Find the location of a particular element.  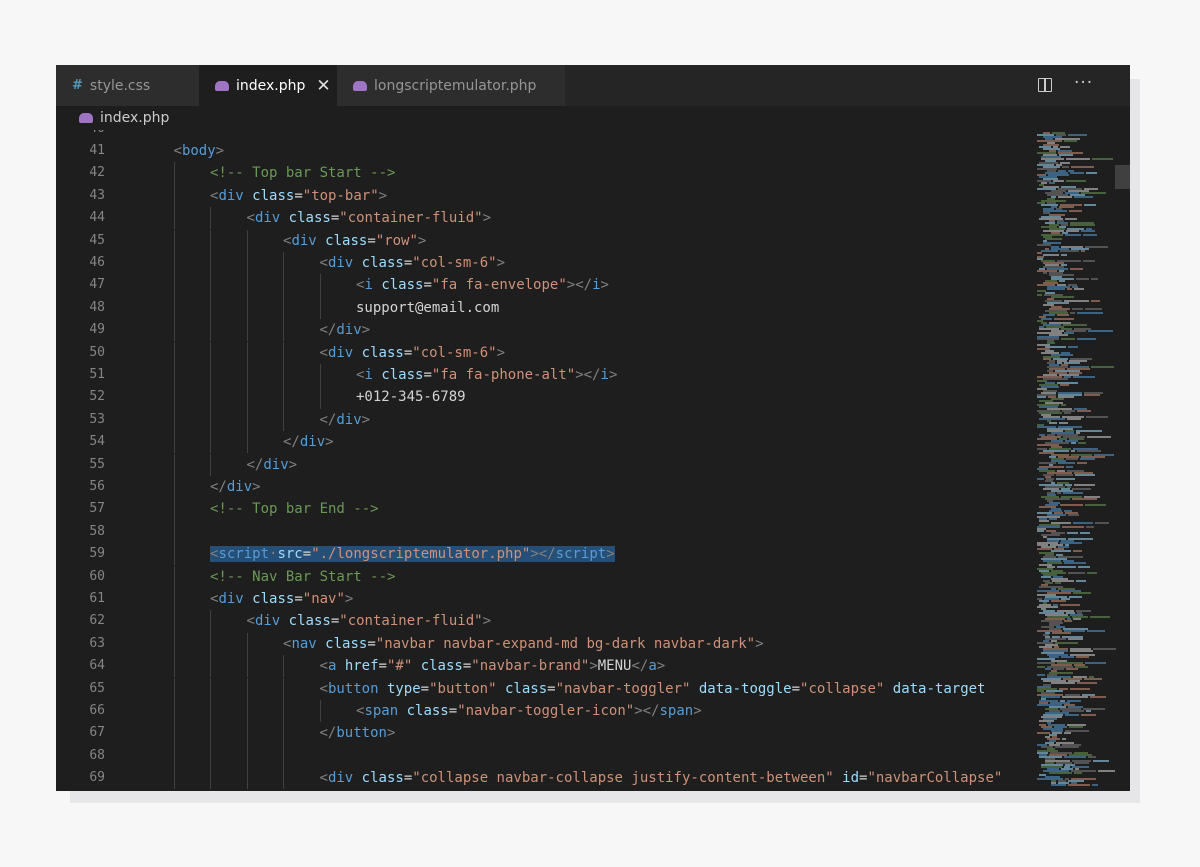

tab-style-css: # style.css is located at coordinates (127, 85).